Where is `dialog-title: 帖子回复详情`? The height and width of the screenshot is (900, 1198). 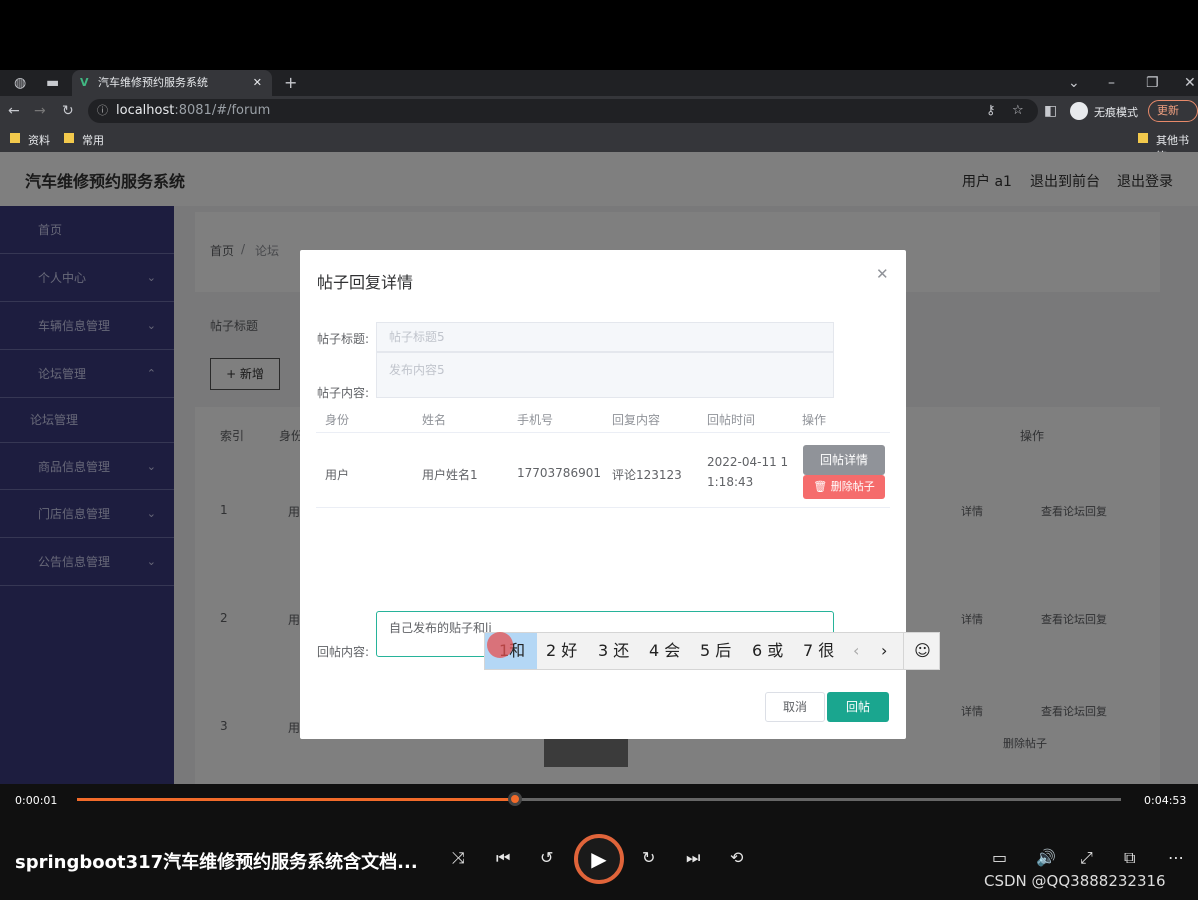
dialog-title: 帖子回复详情 is located at coordinates (365, 282).